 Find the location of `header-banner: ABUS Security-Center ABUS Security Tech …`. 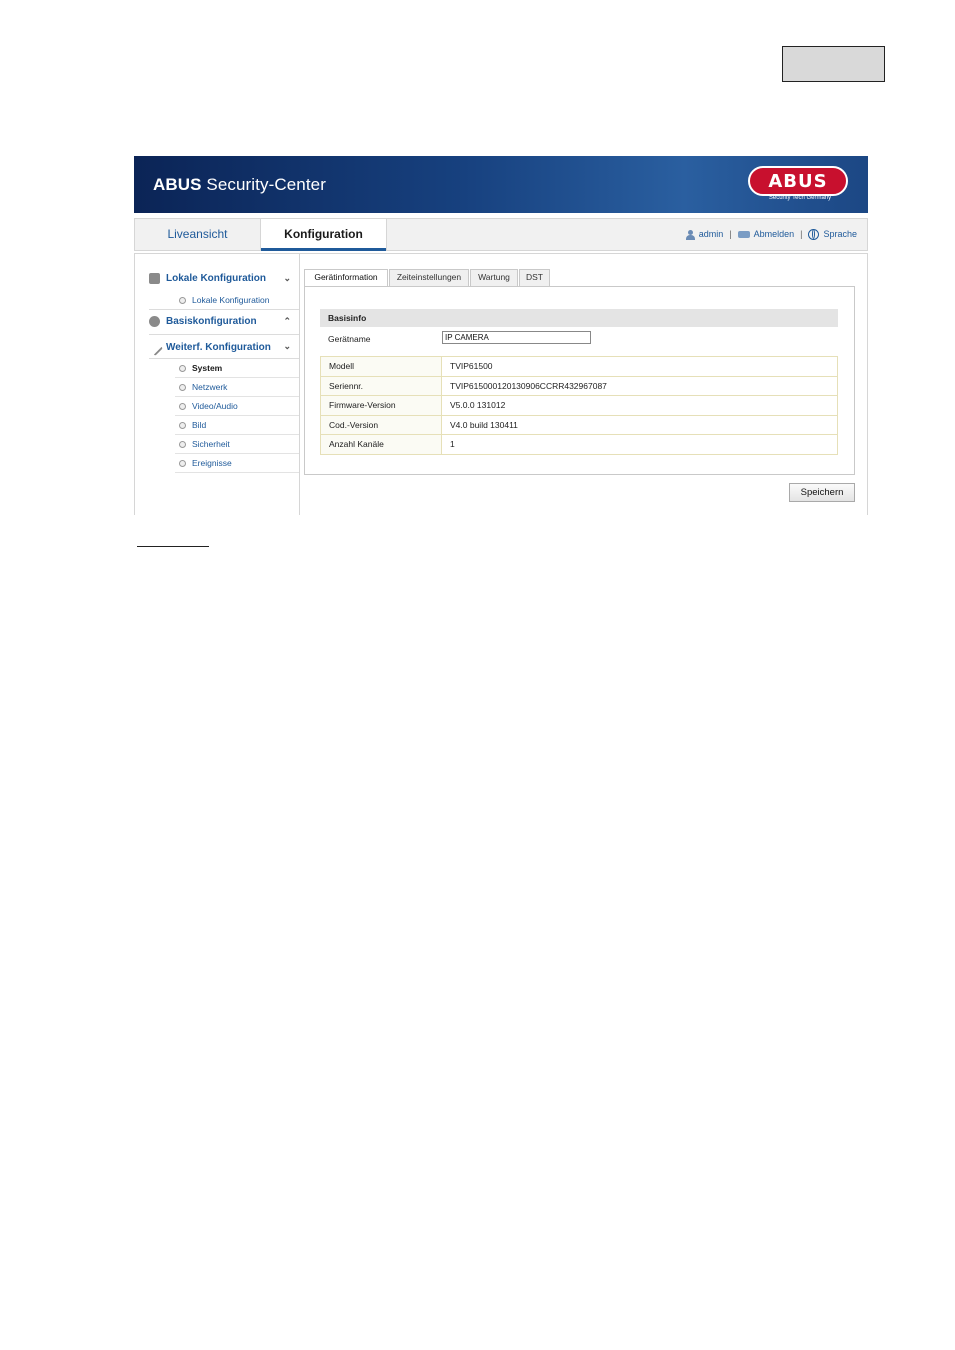

header-banner: ABUS Security-Center ABUS Security Tech … is located at coordinates (501, 184).